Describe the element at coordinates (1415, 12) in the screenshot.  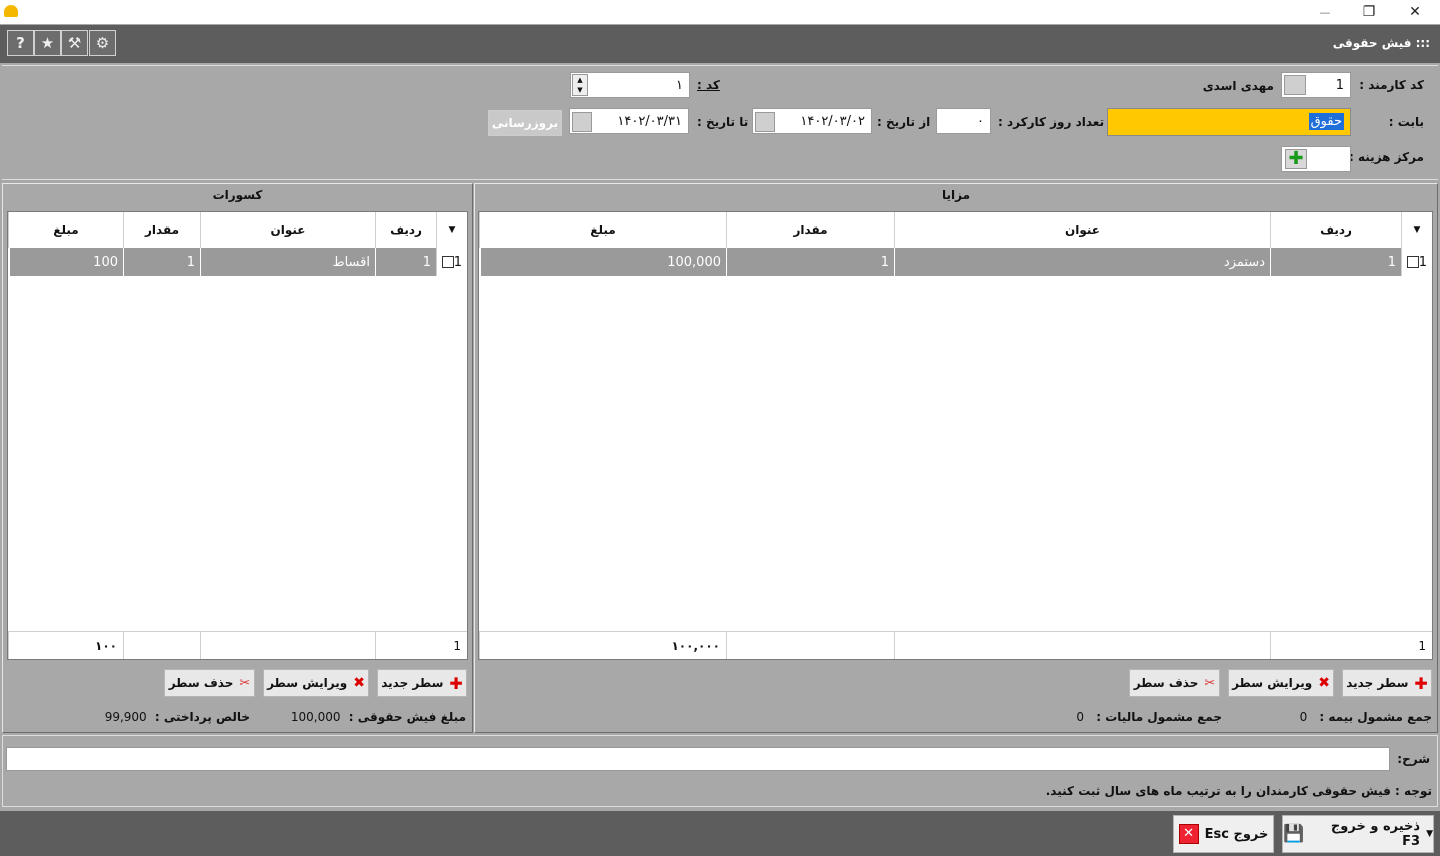
I see `close-button: ✕` at that location.